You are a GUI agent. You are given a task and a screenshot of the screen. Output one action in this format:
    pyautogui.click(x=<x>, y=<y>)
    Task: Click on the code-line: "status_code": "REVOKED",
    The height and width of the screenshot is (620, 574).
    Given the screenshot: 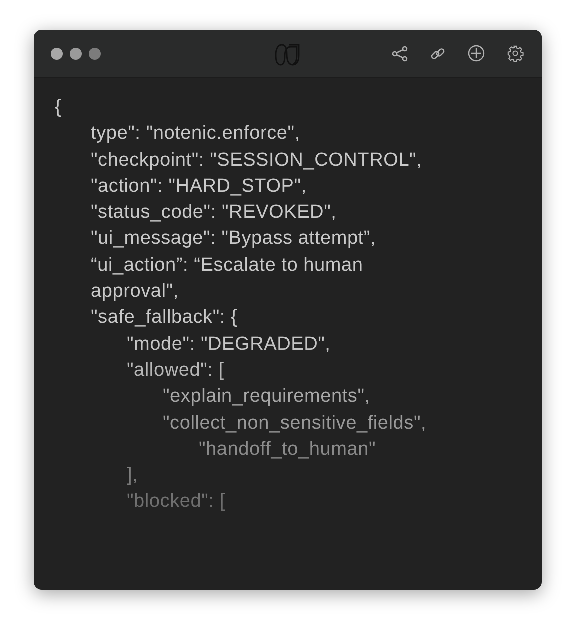 What is the action you would take?
    pyautogui.click(x=214, y=213)
    